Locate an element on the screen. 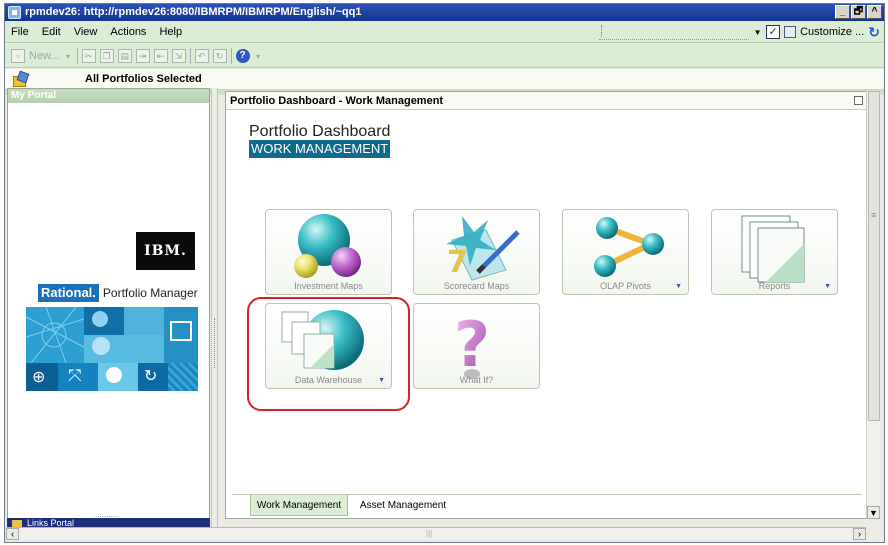 Image resolution: width=888 pixels, height=545 pixels. scrollbar-grip: ||| is located at coordinates (429, 533).